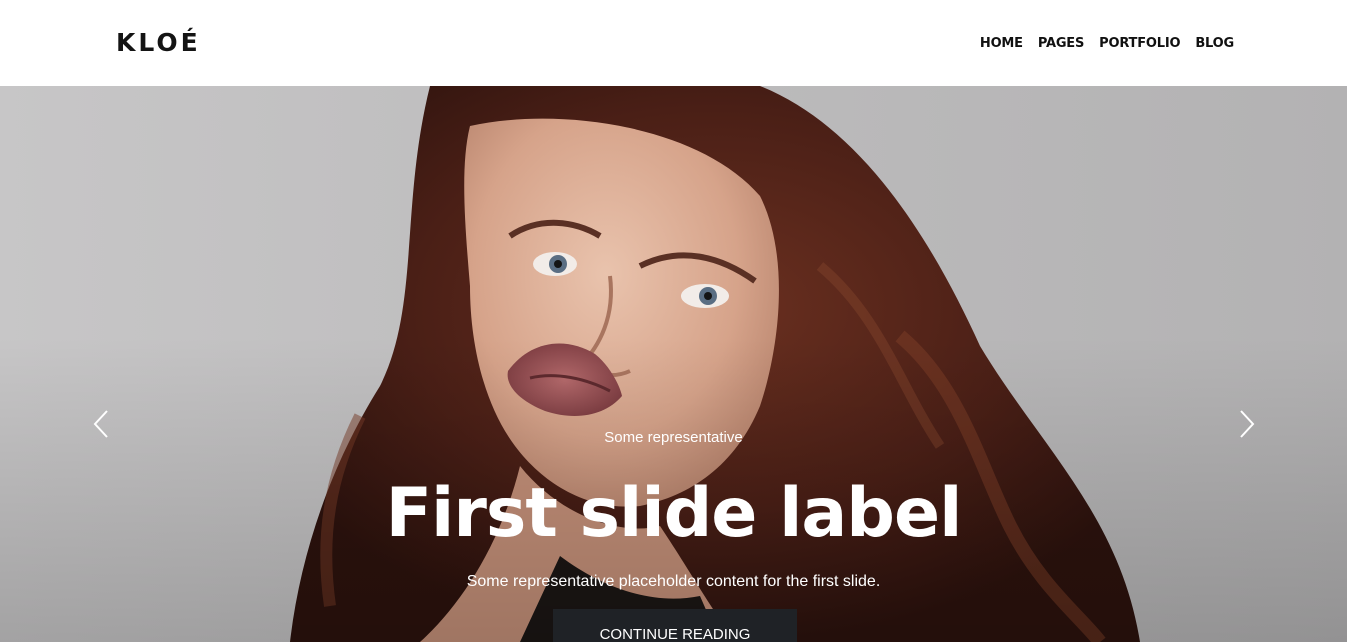  I want to click on nav-pages-link: PAGES, so click(1061, 44).